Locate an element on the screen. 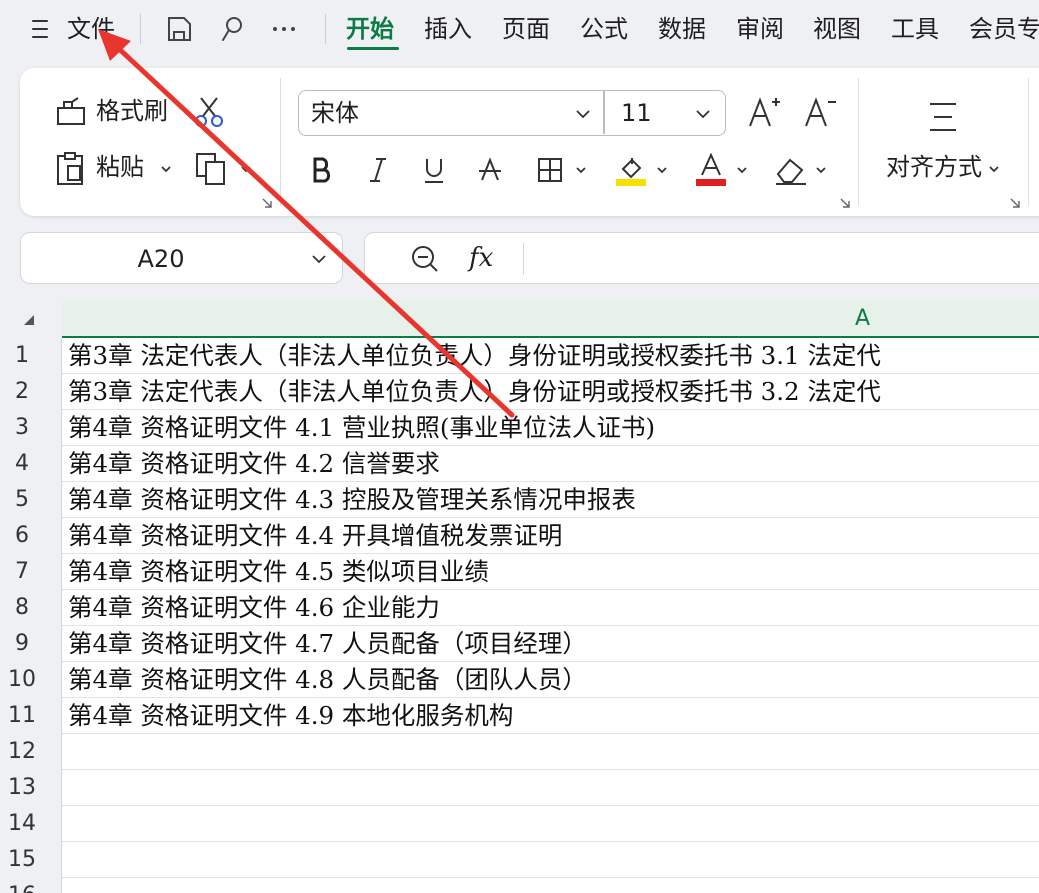 The height and width of the screenshot is (893, 1039). font-color-button is located at coordinates (722, 170).